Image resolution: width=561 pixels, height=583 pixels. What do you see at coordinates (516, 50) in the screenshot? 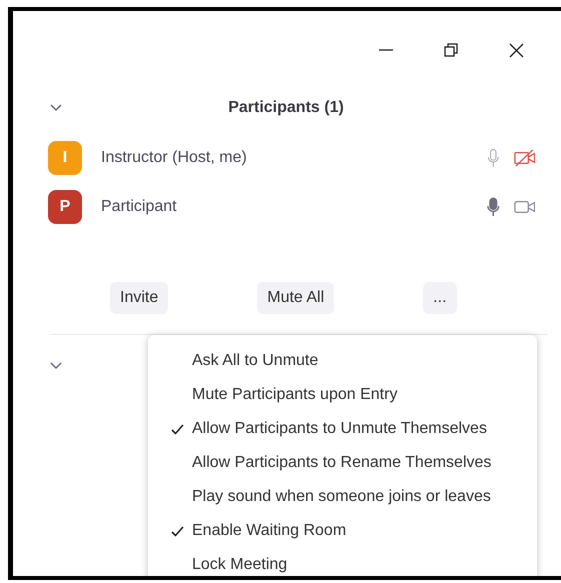
I see `close-icon` at bounding box center [516, 50].